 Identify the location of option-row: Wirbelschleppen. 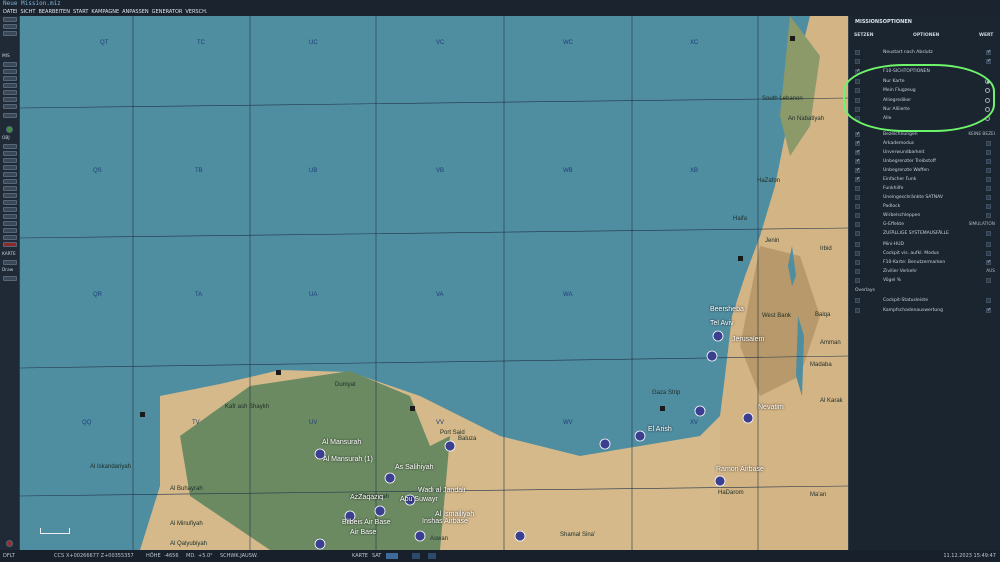
(924, 215).